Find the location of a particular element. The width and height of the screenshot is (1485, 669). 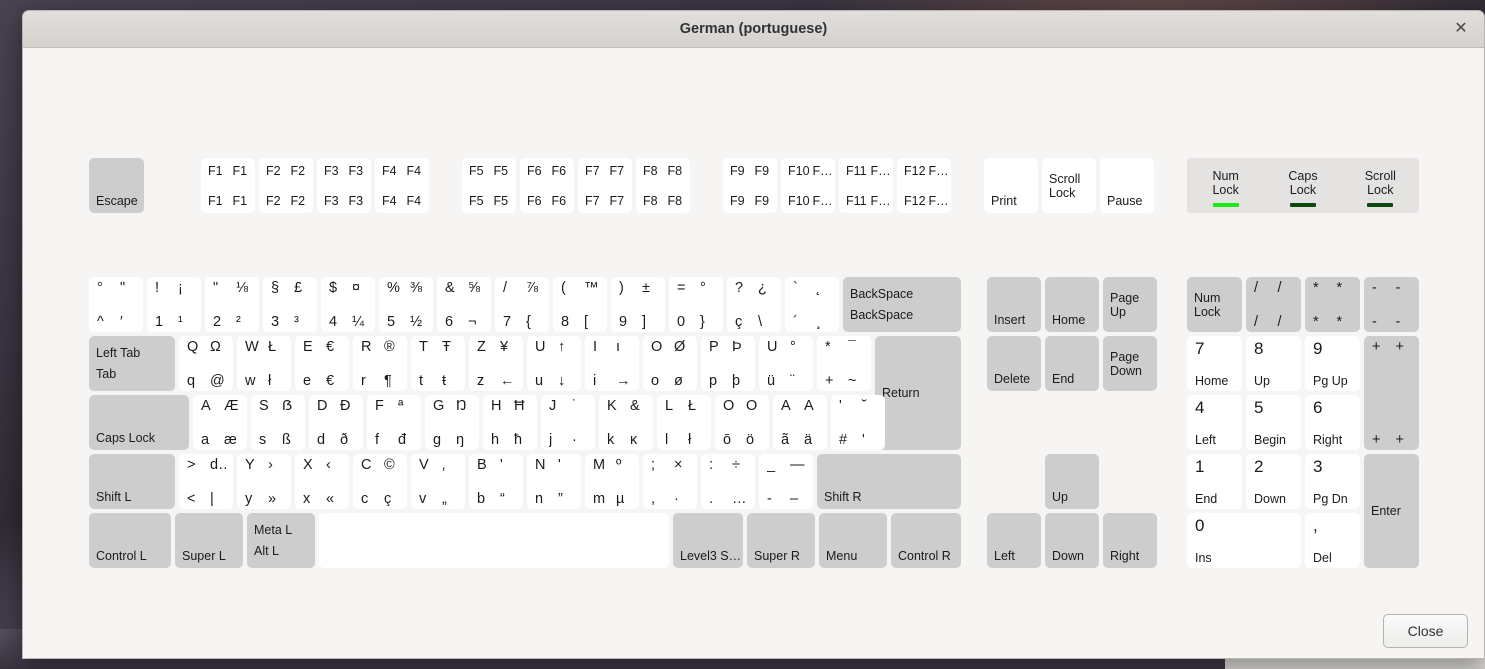

key-key-t: TŦt ŧ is located at coordinates (438, 363).